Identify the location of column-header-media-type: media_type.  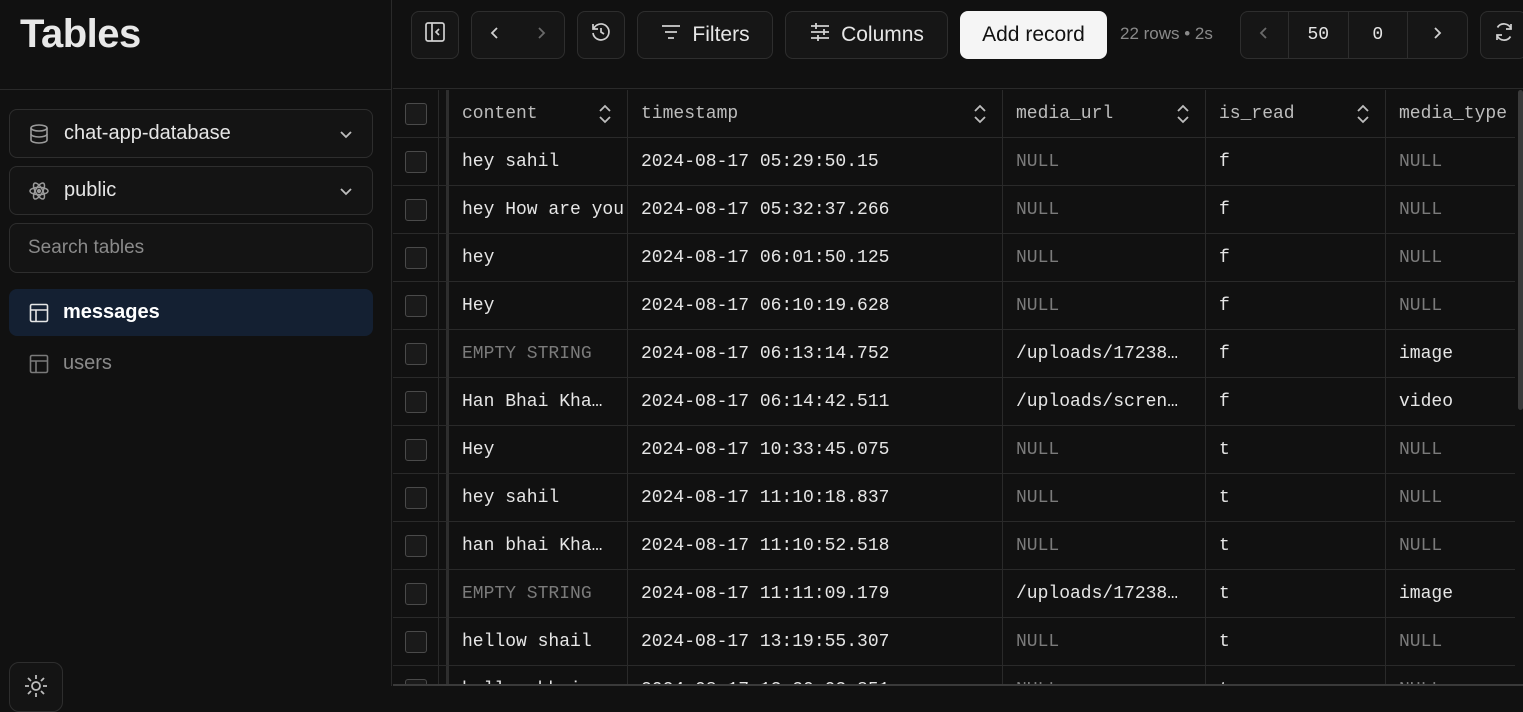
(1450, 114).